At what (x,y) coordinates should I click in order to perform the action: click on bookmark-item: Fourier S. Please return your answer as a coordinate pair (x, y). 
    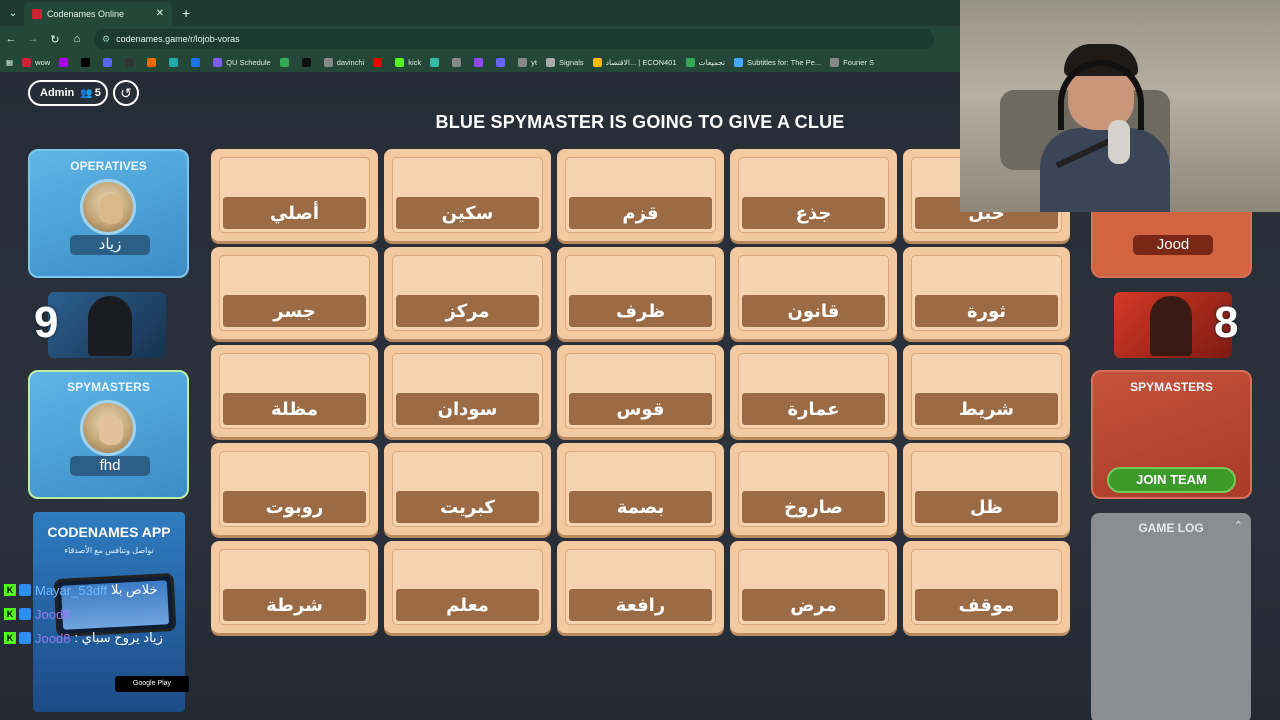
    Looking at the image, I should click on (852, 62).